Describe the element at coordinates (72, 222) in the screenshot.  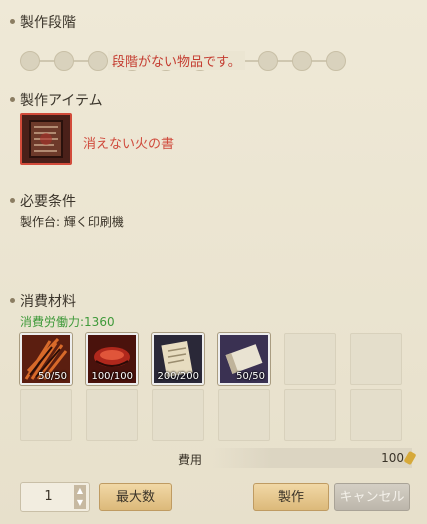
I see `requirement-text: 製作台: 輝く印刷機` at that location.